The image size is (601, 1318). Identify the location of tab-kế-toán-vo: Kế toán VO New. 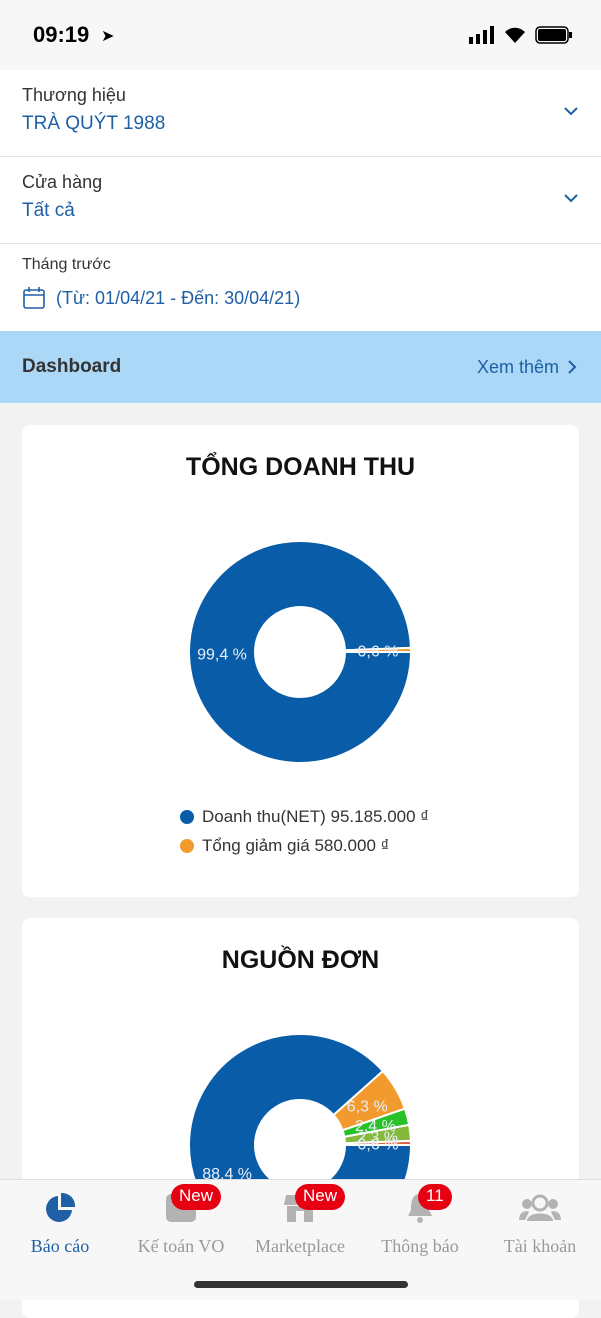
(181, 1218).